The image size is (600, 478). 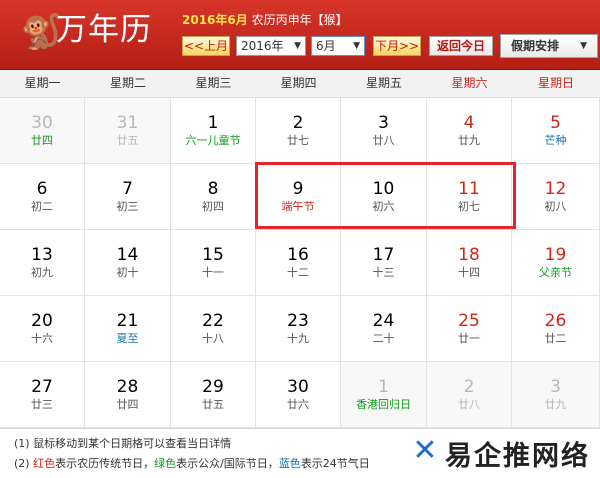 What do you see at coordinates (556, 197) in the screenshot?
I see `day-cell: 12 初八` at bounding box center [556, 197].